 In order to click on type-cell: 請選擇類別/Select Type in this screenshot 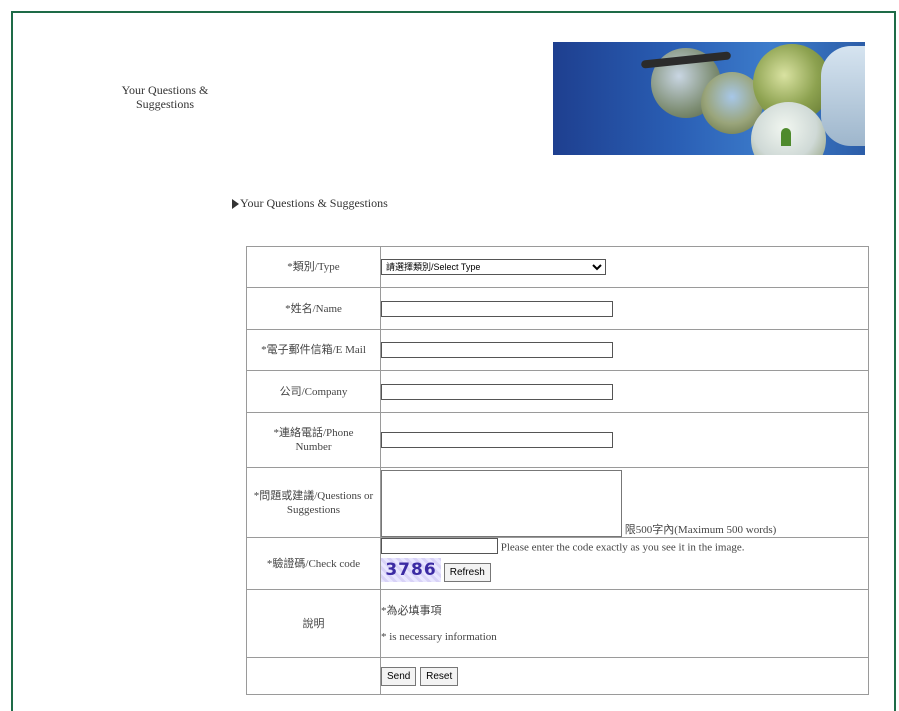, I will do `click(624, 267)`.